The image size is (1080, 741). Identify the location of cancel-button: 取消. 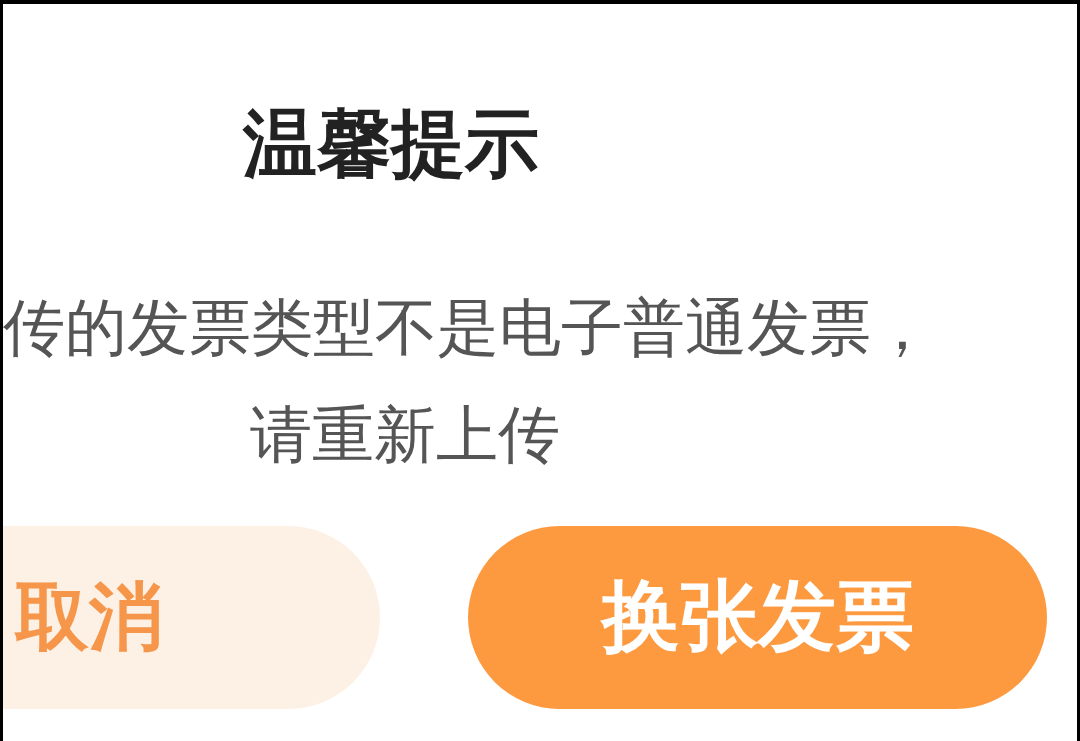
(191, 617).